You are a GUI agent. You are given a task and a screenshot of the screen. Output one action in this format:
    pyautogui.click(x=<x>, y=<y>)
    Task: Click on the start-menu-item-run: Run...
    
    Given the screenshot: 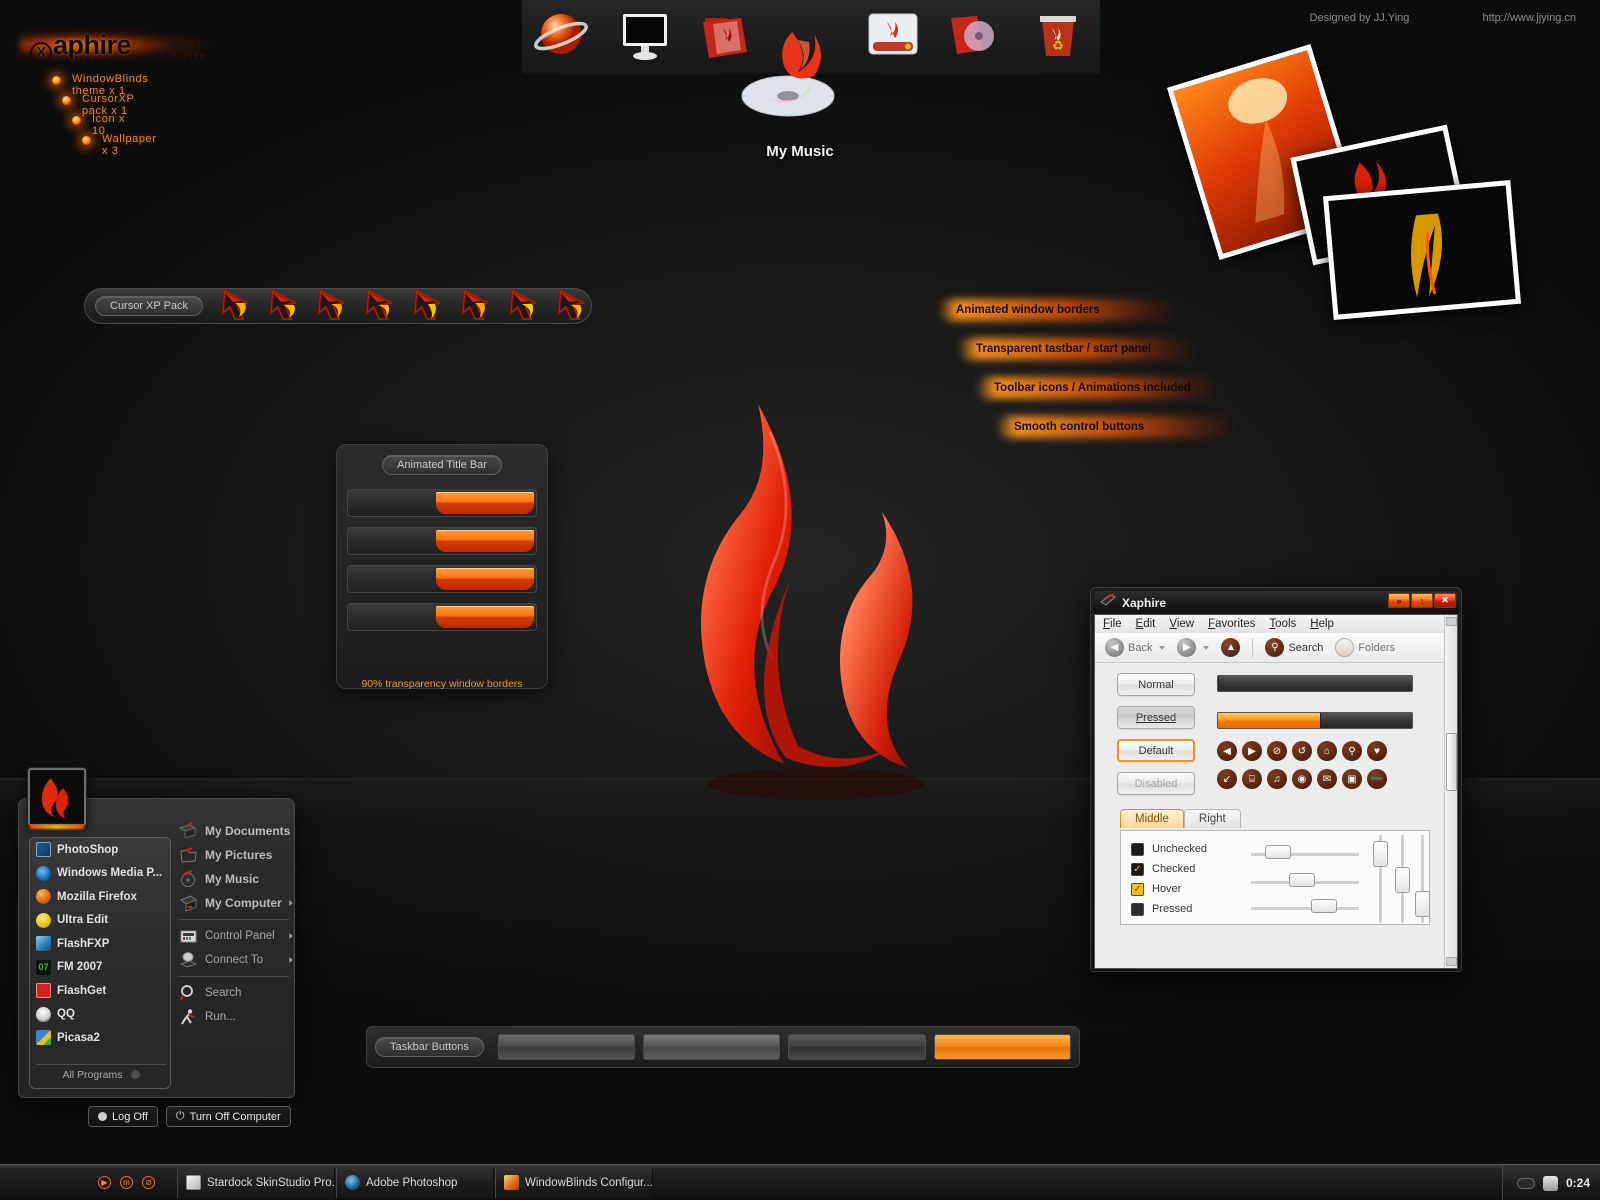 What is the action you would take?
    pyautogui.click(x=234, y=1017)
    